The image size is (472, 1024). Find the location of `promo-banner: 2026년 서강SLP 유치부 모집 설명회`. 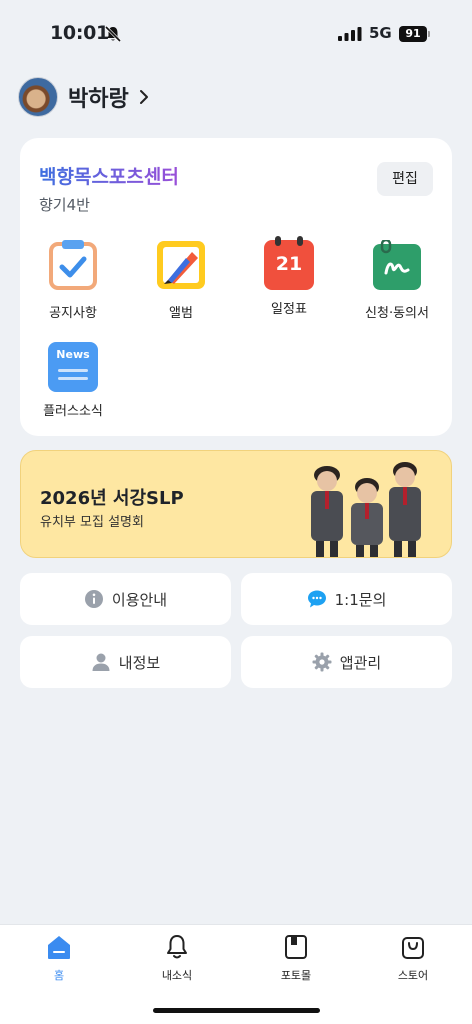

promo-banner: 2026년 서강SLP 유치부 모집 설명회 is located at coordinates (236, 504).